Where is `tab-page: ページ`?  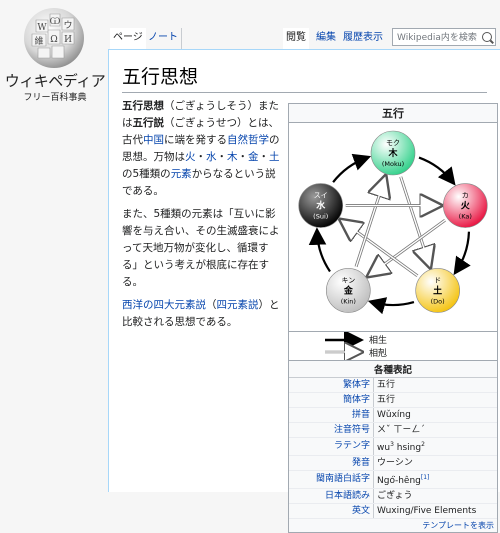 tab-page: ページ is located at coordinates (128, 38).